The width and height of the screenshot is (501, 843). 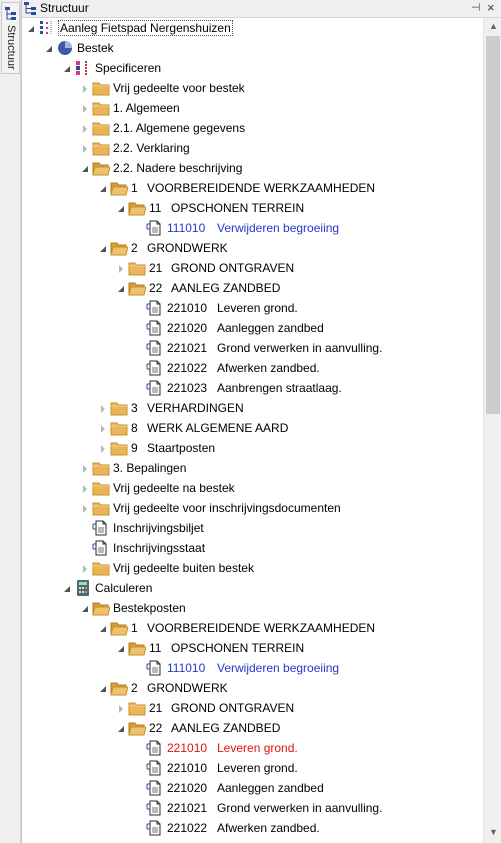 I want to click on tree-item: Vrij gedeelte voor bestek, so click(x=252, y=88).